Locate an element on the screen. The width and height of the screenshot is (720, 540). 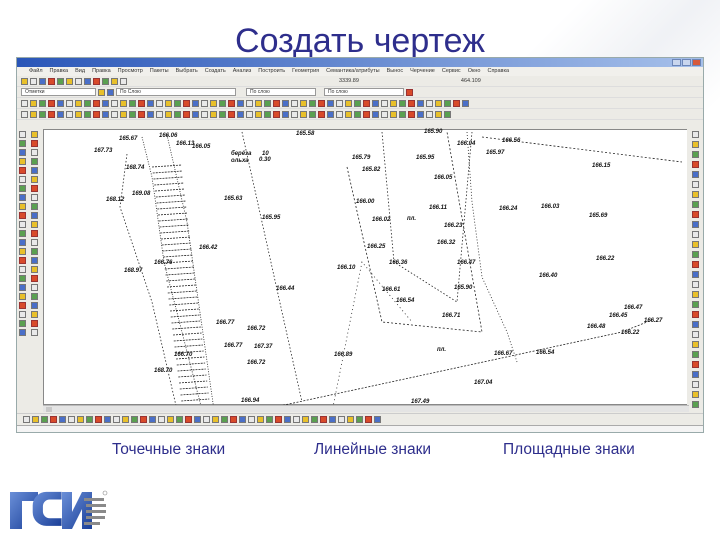
layer-props-icon is located at coordinates (110, 92).